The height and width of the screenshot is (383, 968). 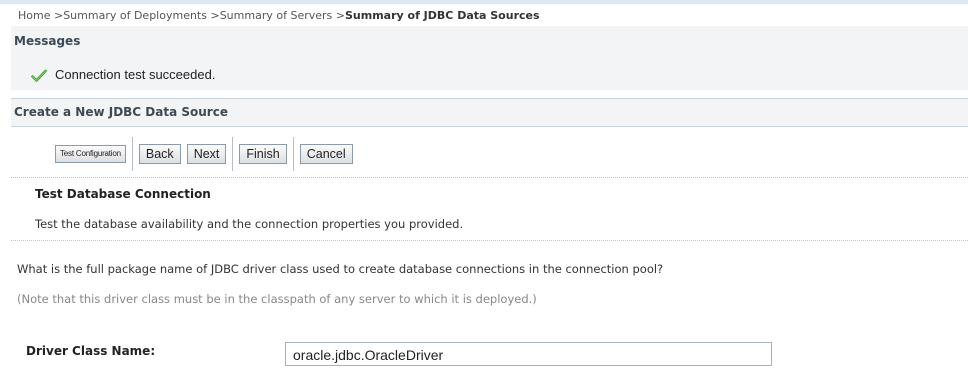 What do you see at coordinates (484, 2) in the screenshot?
I see `top-accent-bar` at bounding box center [484, 2].